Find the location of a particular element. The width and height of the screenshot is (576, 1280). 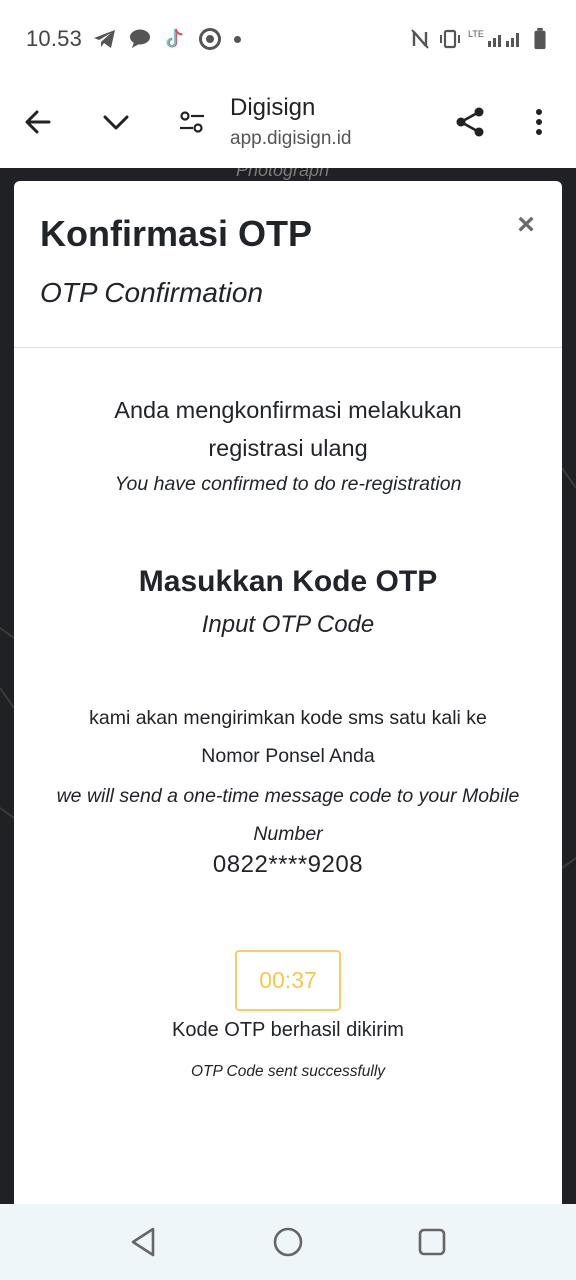

svg-text: LTE is located at coordinates (476, 34).